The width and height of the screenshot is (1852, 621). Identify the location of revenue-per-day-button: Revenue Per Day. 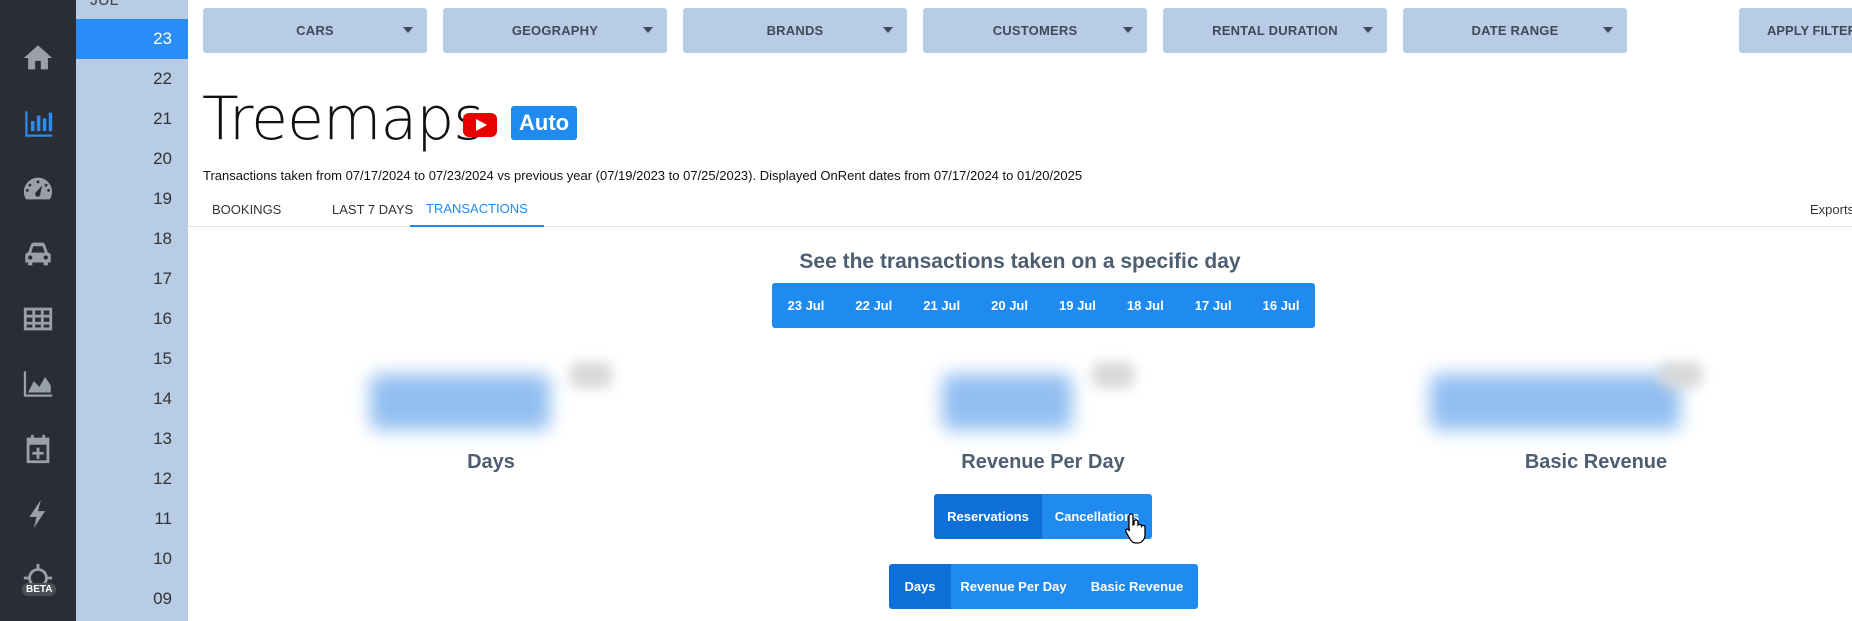
(1013, 586).